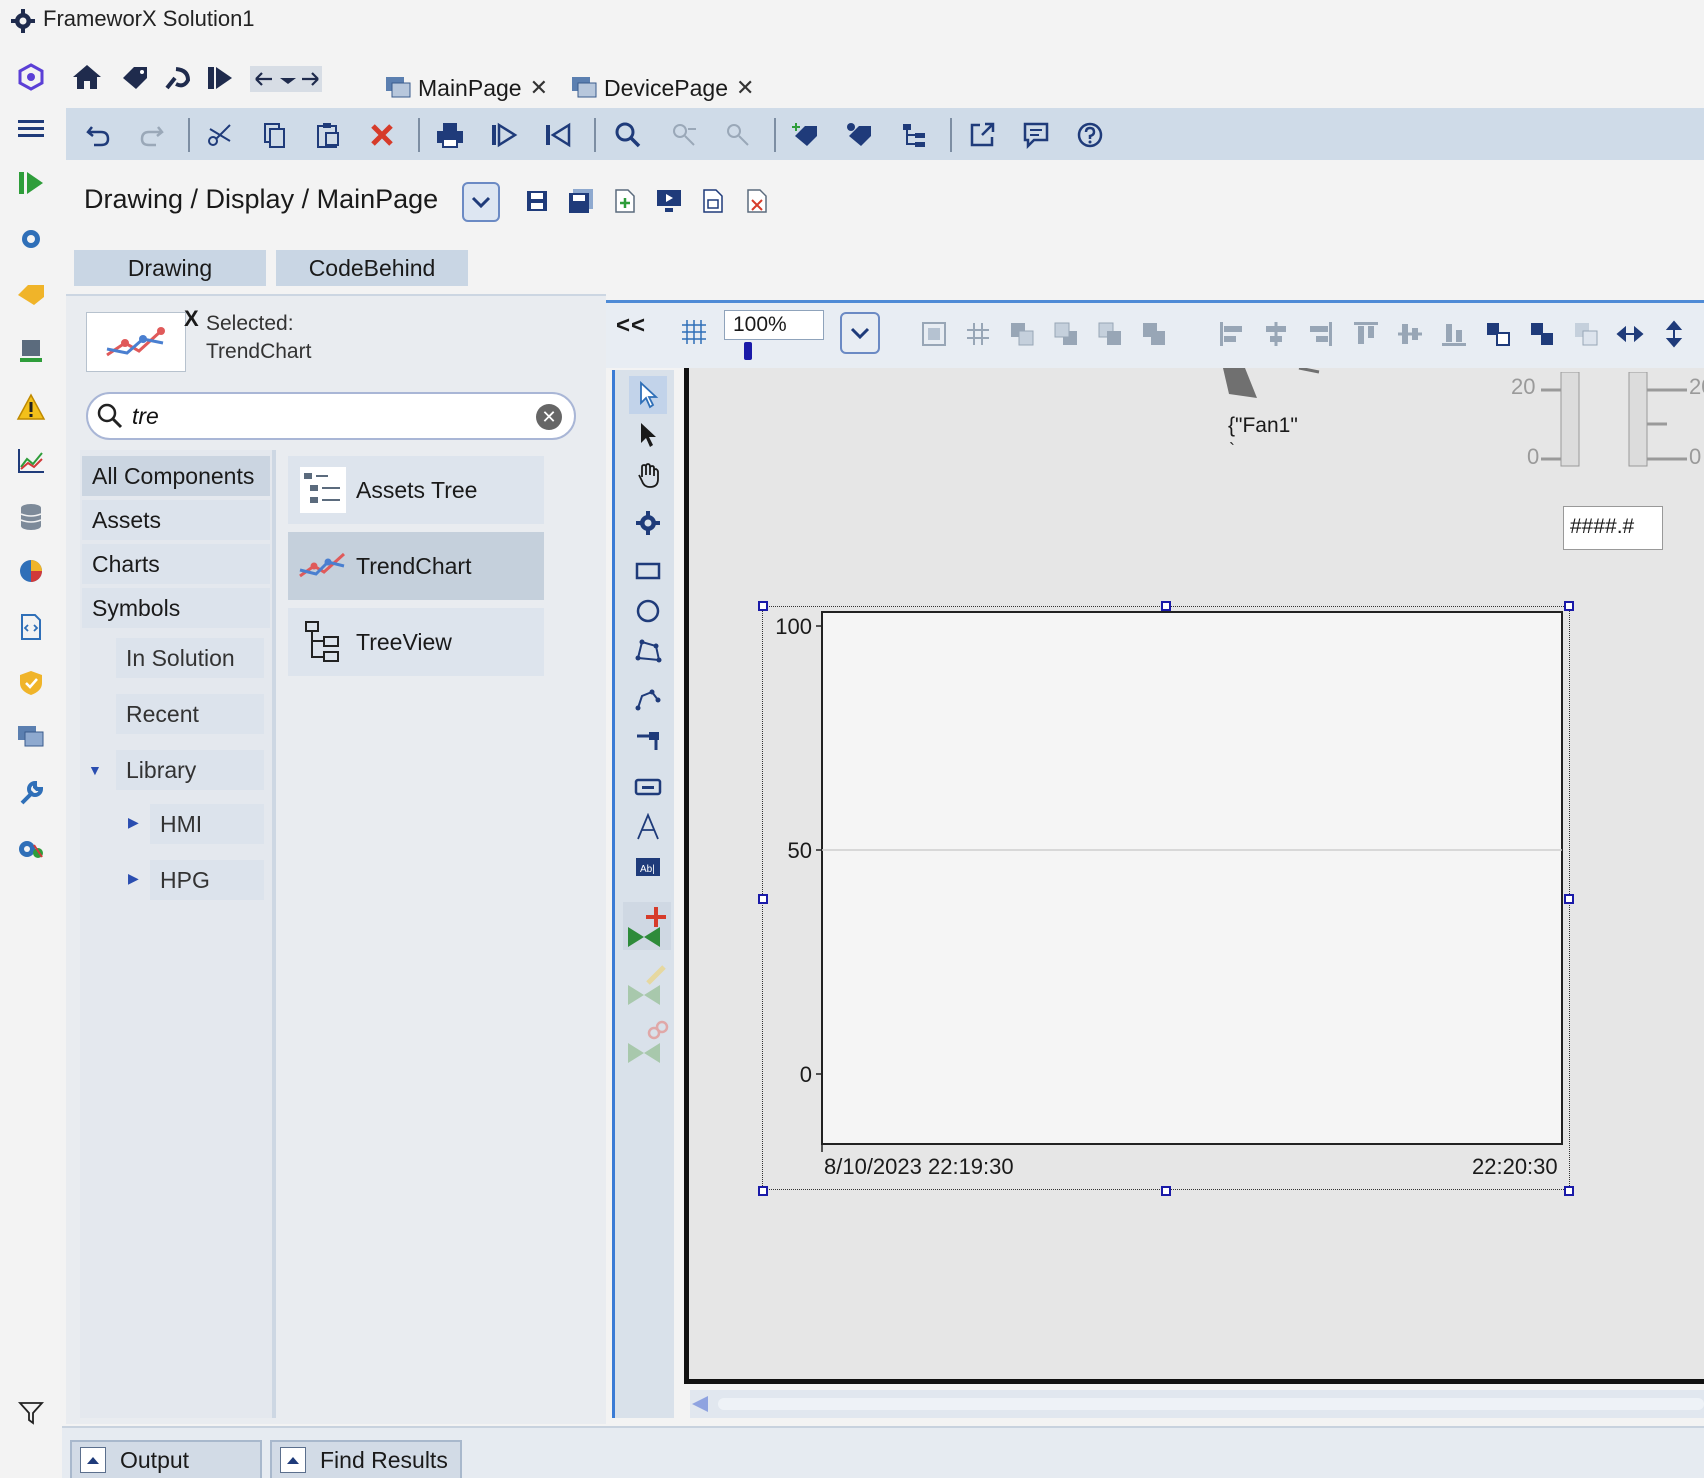 Image resolution: width=1704 pixels, height=1478 pixels. Describe the element at coordinates (31, 1413) in the screenshot. I see `filter-icon` at that location.